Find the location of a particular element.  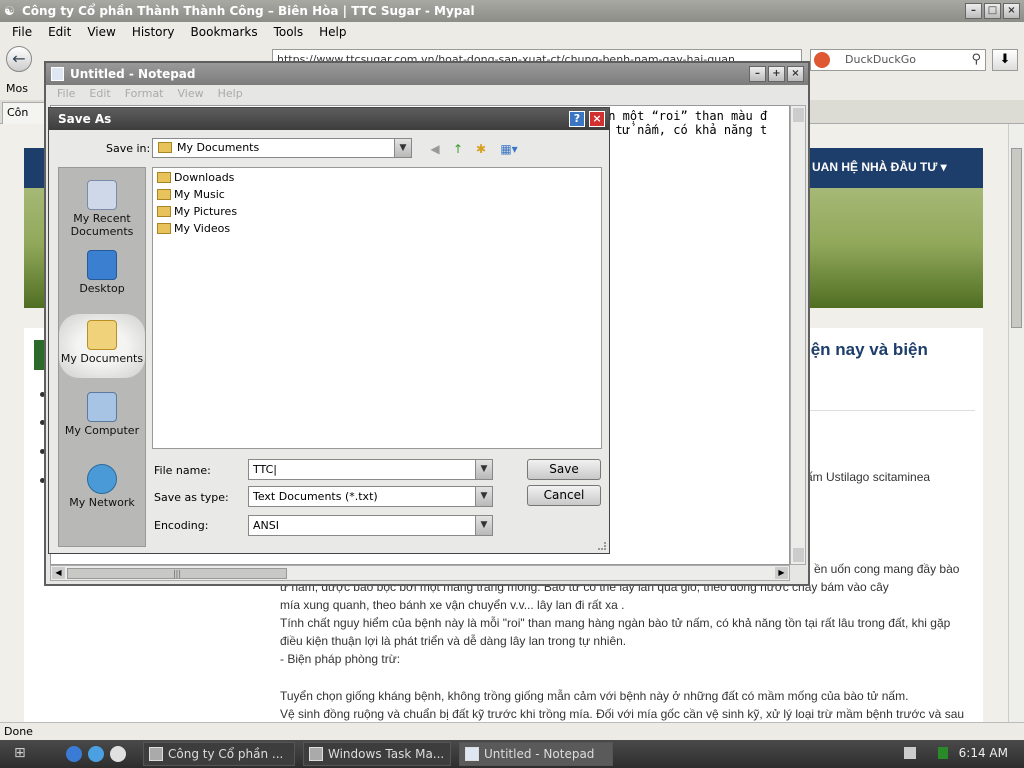

file-item-label: My Pictures is located at coordinates (206, 211).